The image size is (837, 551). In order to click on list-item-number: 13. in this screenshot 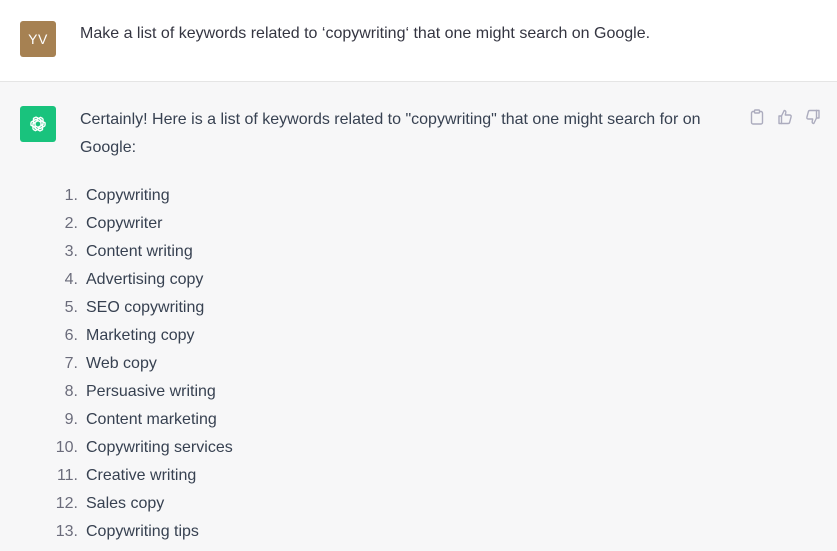, I will do `click(66, 531)`.